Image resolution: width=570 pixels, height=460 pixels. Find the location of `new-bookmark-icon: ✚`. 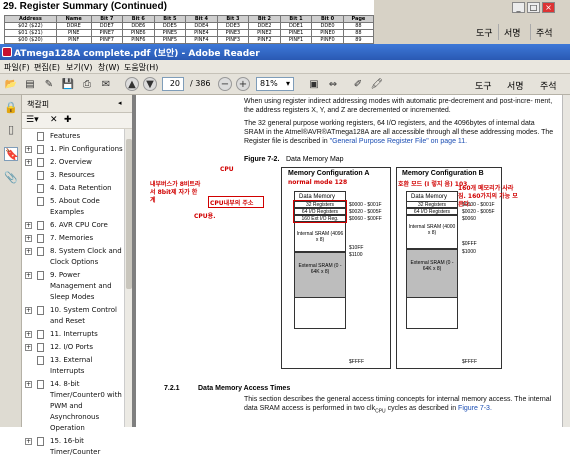

new-bookmark-icon: ✚ is located at coordinates (68, 120).